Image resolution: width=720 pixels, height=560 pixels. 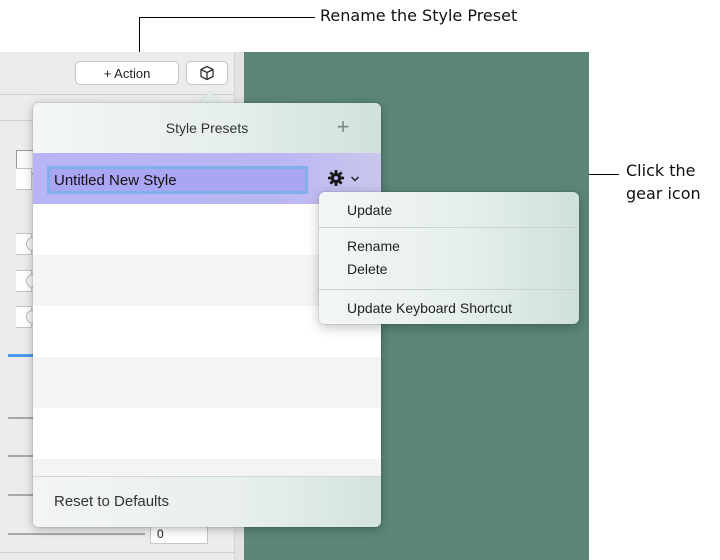 I want to click on chevron-down-icon, so click(x=355, y=179).